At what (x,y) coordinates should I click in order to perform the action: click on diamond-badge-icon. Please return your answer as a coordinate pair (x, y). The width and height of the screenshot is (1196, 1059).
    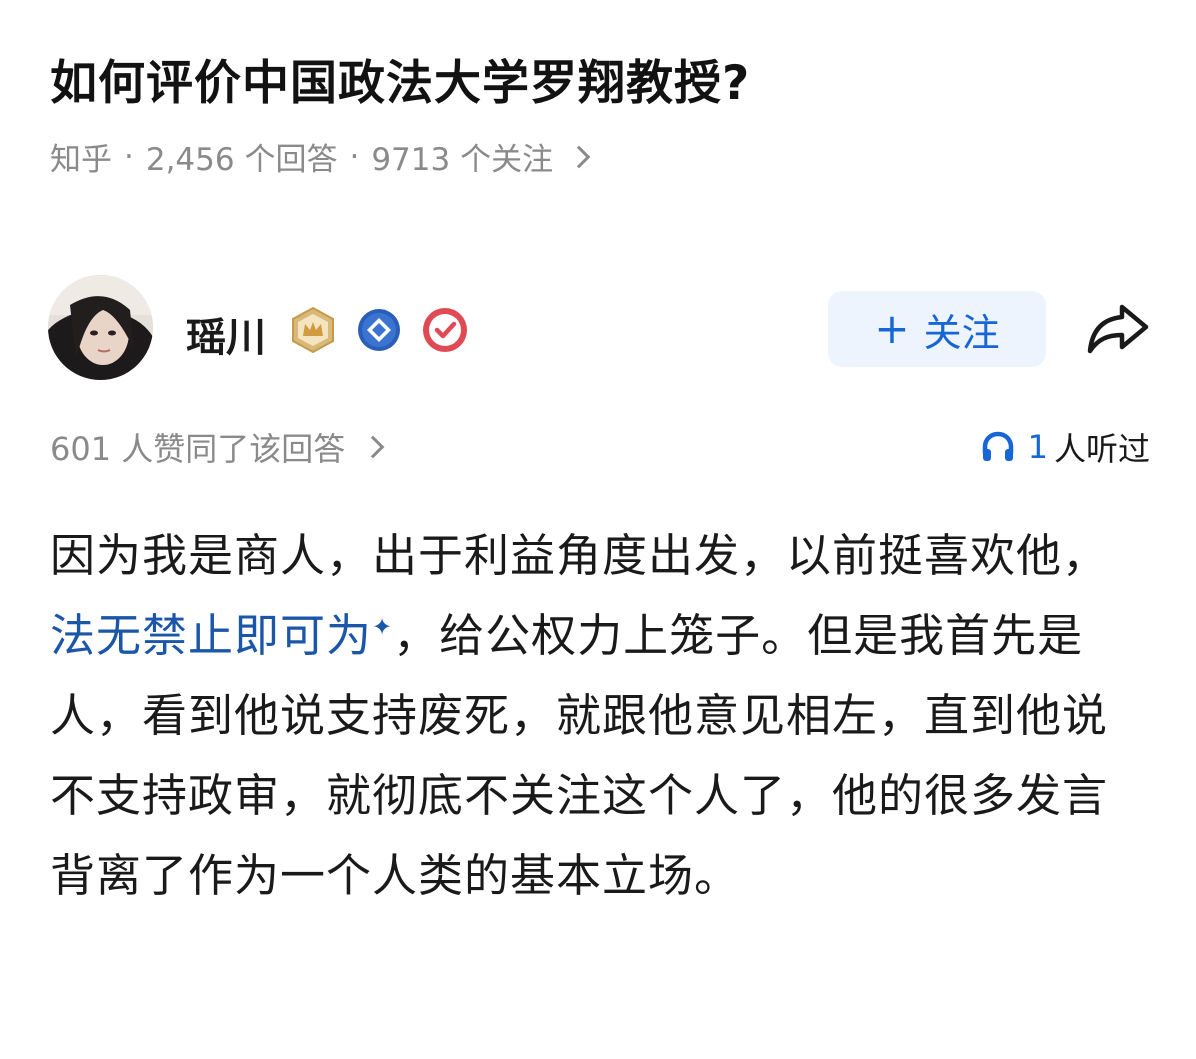
    Looking at the image, I should click on (379, 330).